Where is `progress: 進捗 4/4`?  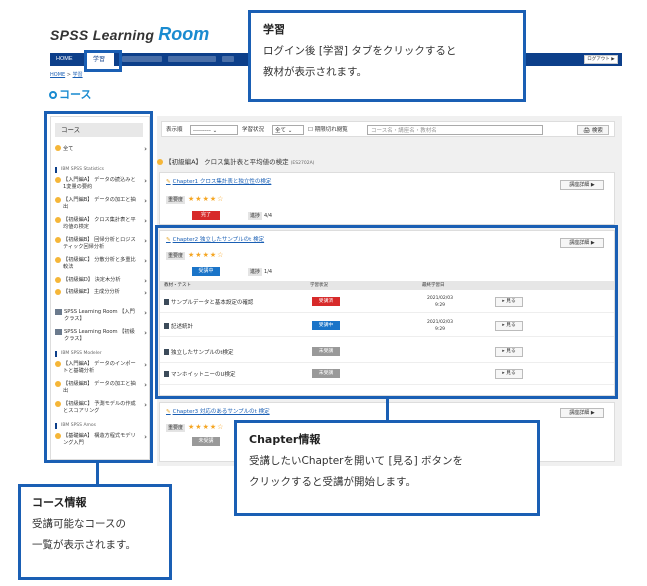 progress: 進捗 4/4 is located at coordinates (260, 216).